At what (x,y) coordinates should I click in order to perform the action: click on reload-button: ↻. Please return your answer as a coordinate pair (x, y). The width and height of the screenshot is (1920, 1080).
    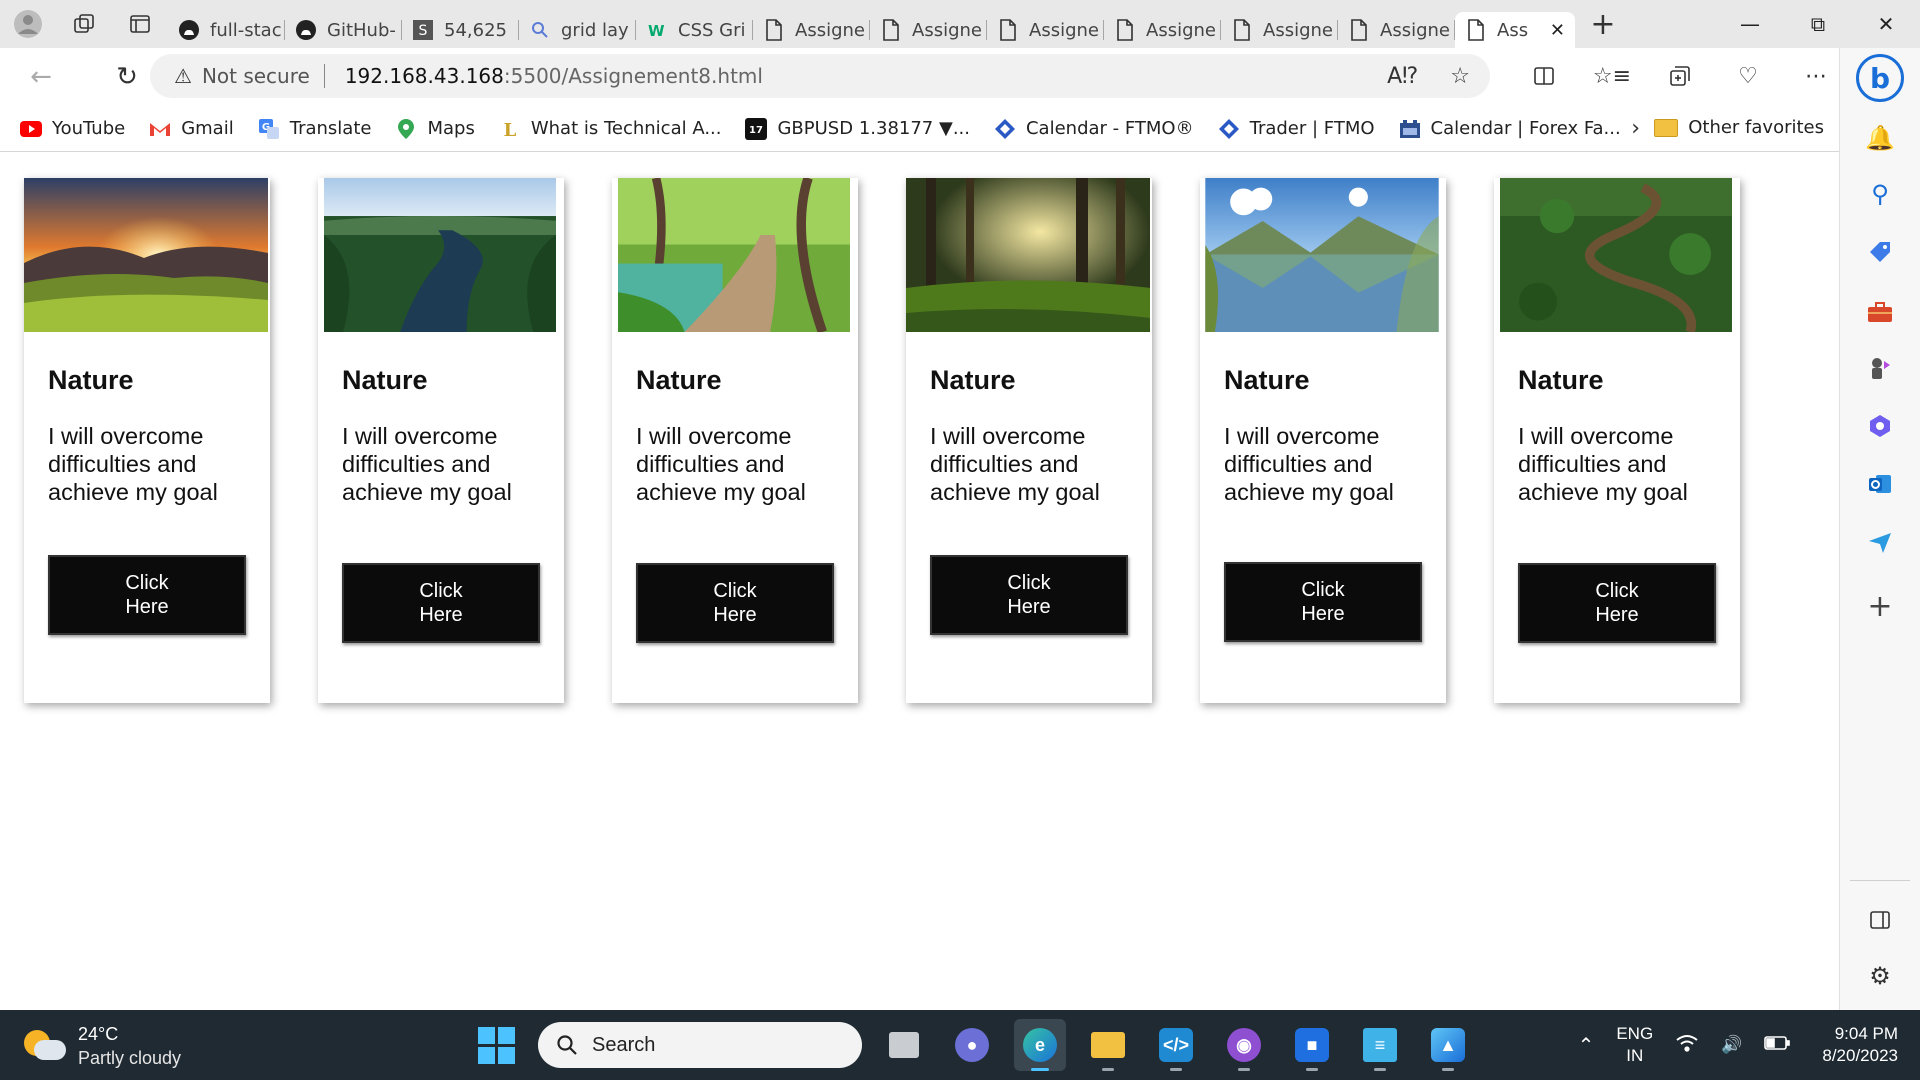
    Looking at the image, I should click on (127, 77).